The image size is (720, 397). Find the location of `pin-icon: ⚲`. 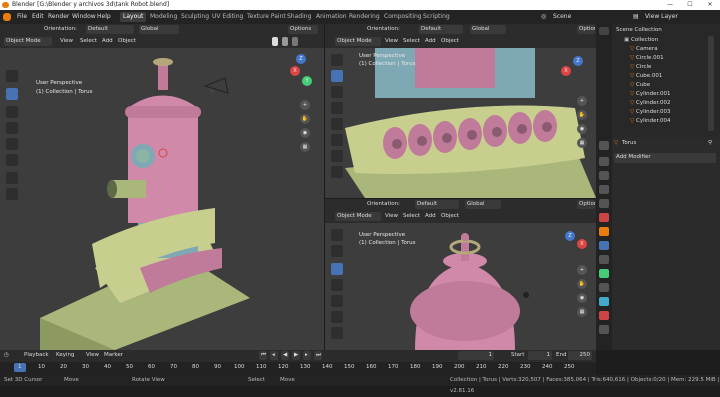

pin-icon: ⚲ is located at coordinates (710, 143).